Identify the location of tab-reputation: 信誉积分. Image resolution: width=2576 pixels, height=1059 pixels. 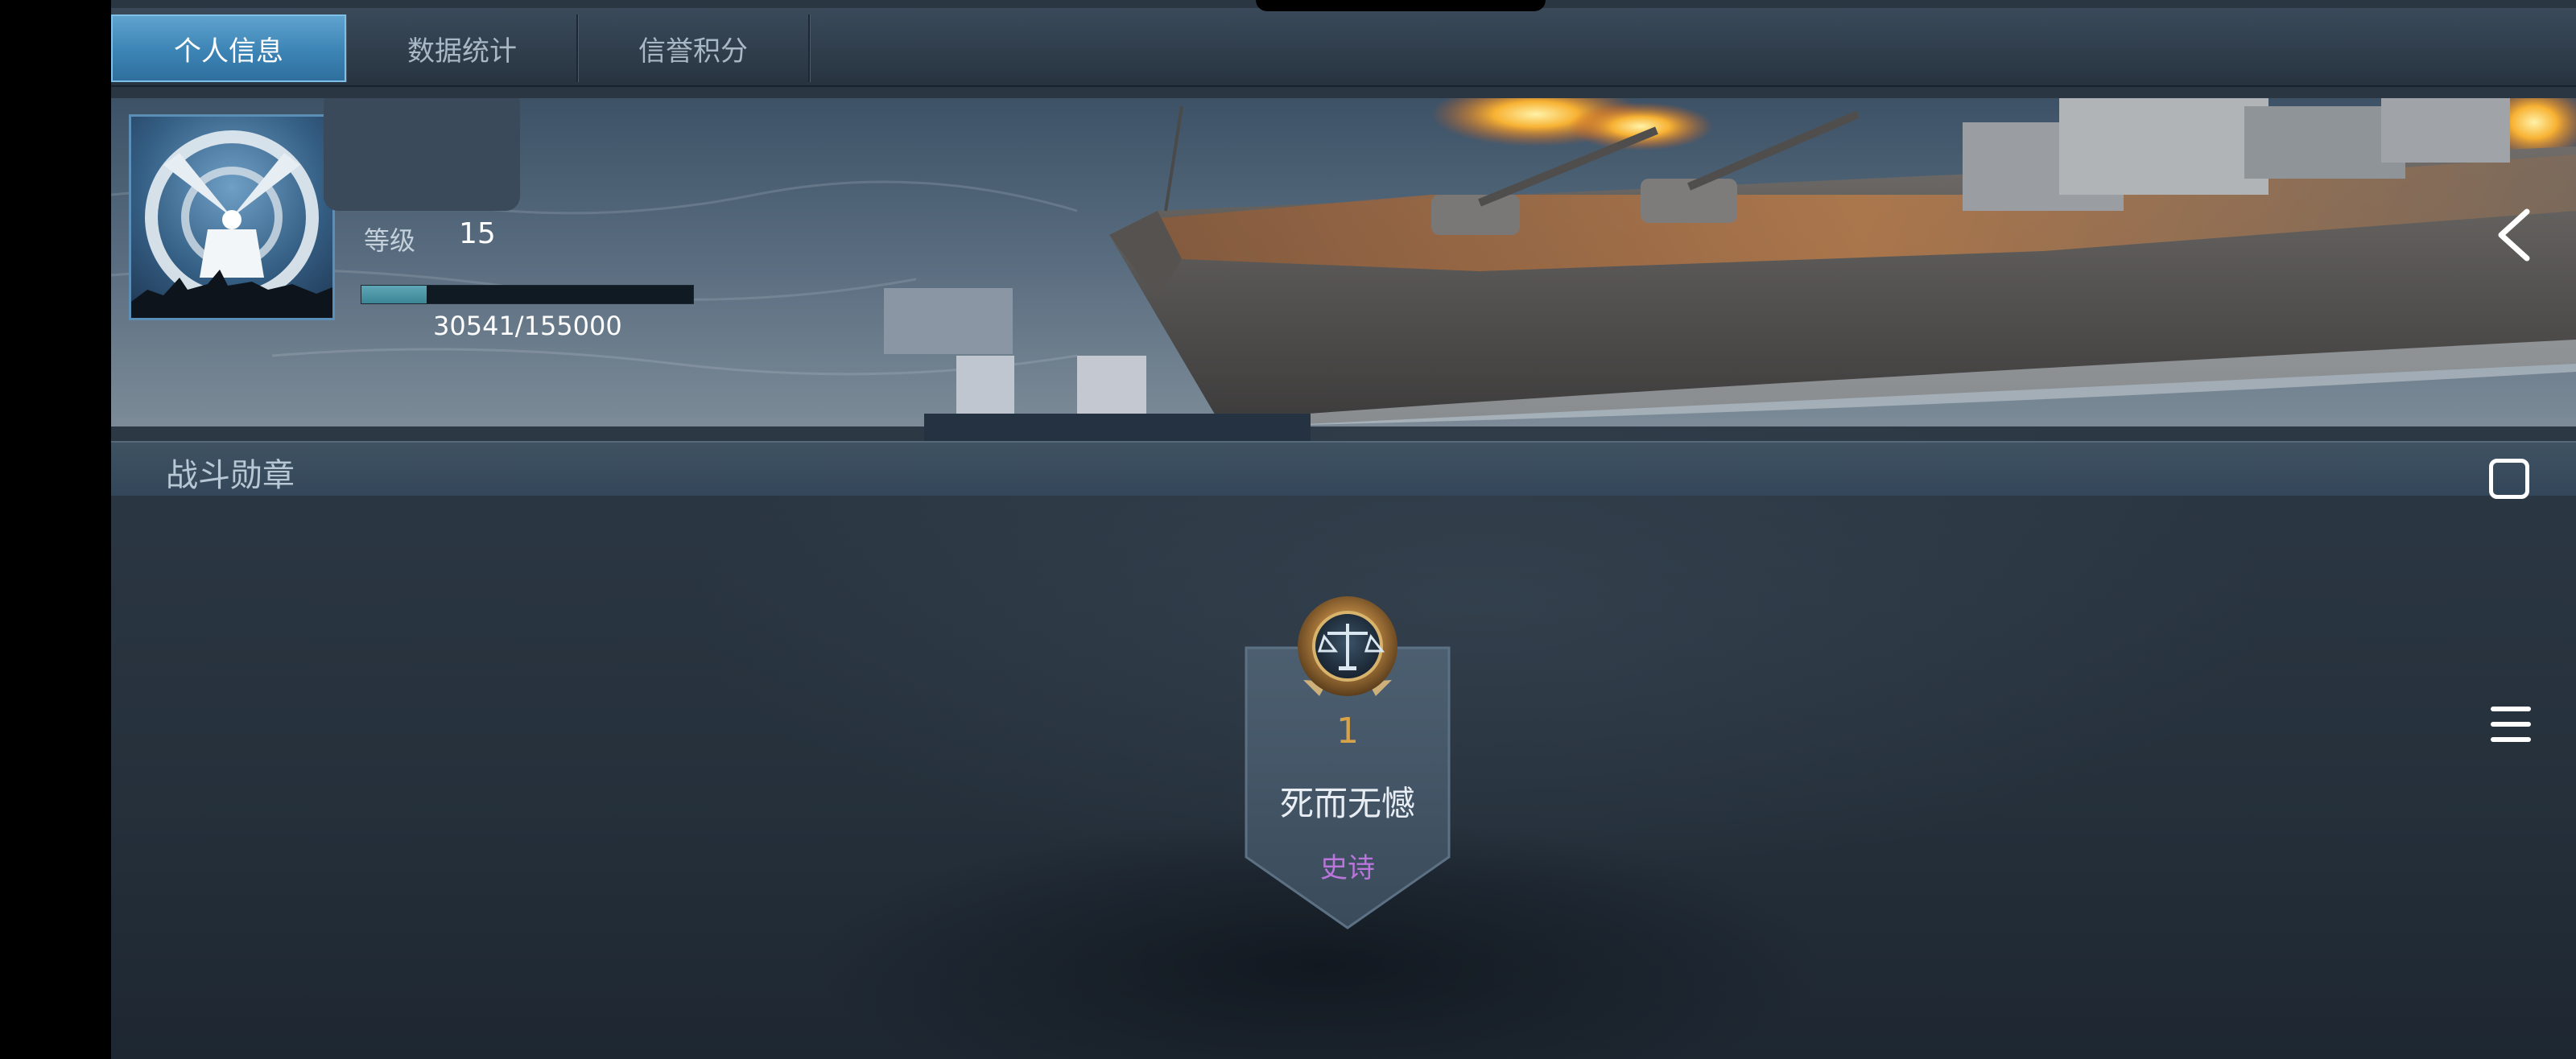
(694, 48).